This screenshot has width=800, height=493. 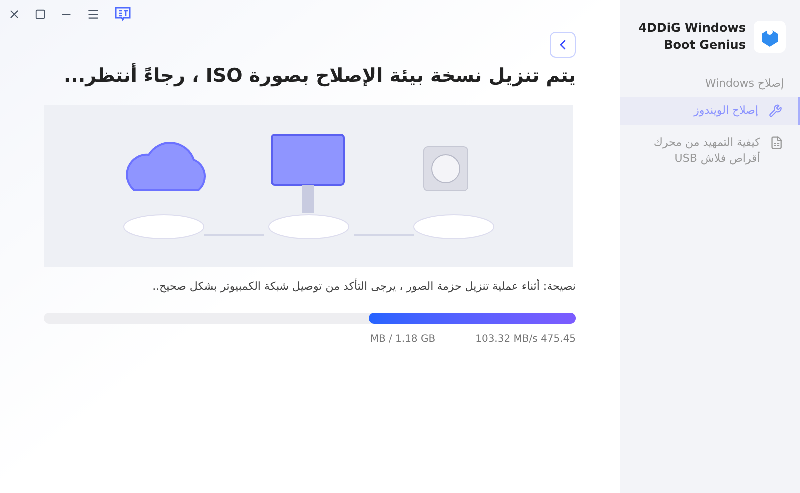 What do you see at coordinates (777, 143) in the screenshot?
I see `document-icon` at bounding box center [777, 143].